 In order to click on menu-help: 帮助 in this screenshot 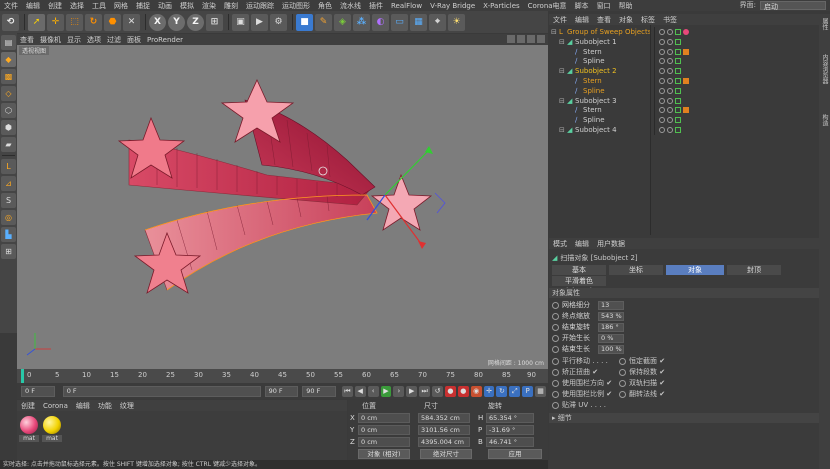, I will do `click(626, 6)`.